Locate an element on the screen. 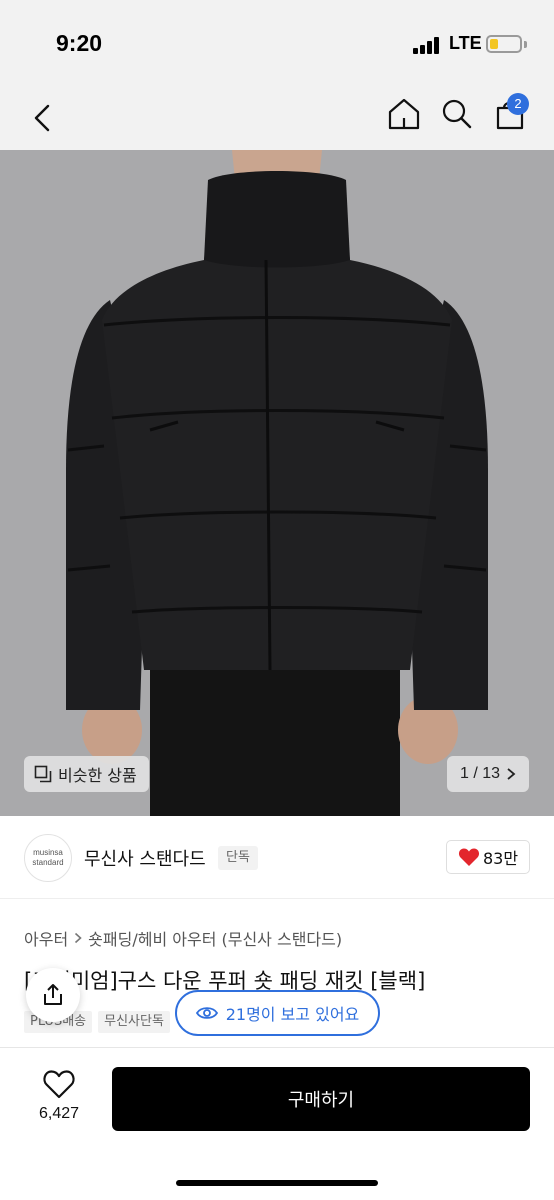 The width and height of the screenshot is (554, 1200). wish-count: 6,427 is located at coordinates (59, 1113).